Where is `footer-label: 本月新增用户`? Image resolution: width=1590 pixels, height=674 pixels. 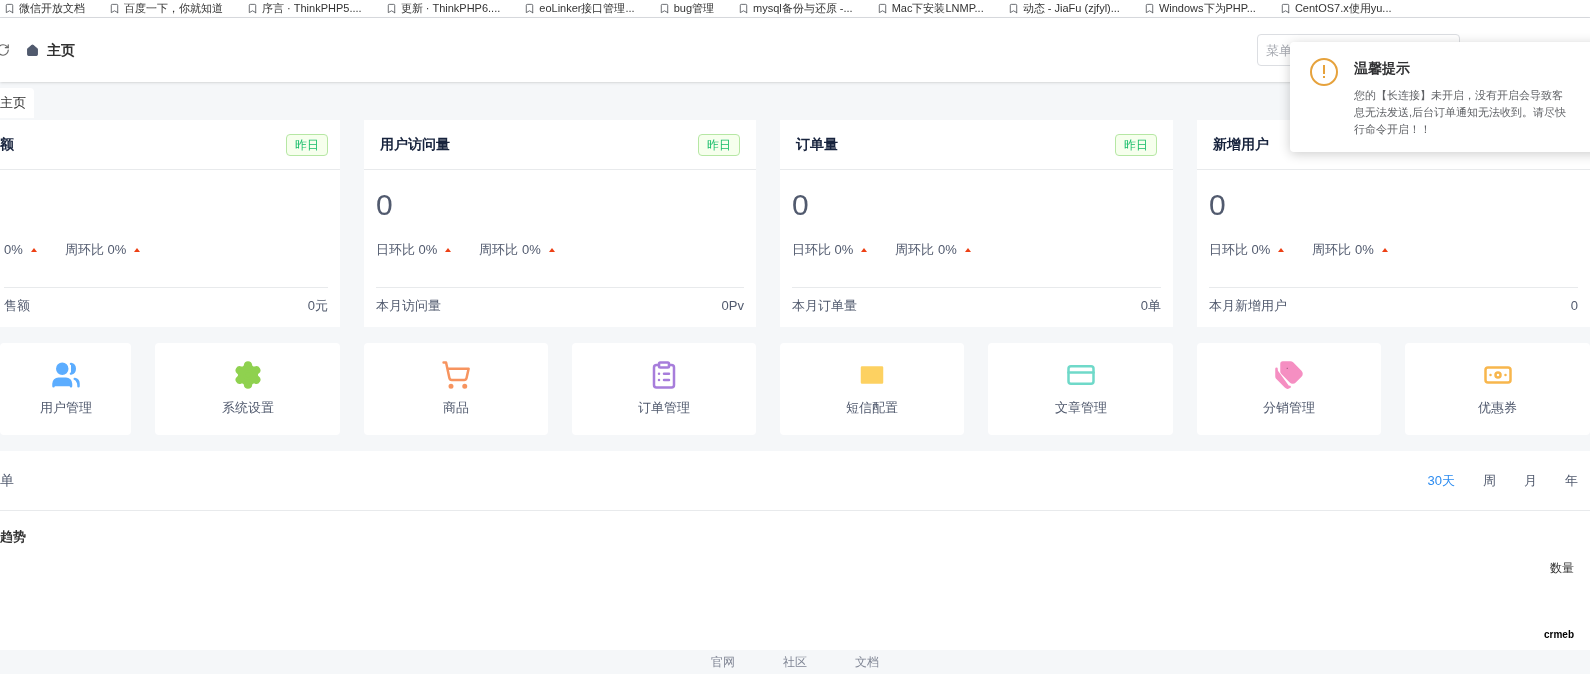
footer-label: 本月新增用户 is located at coordinates (1248, 305).